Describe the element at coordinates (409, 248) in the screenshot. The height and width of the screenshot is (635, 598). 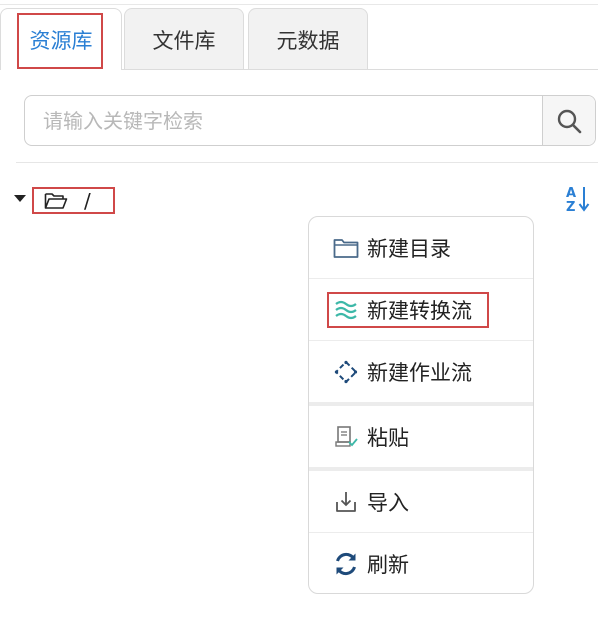
I see `menu-item-label: 新建目录` at that location.